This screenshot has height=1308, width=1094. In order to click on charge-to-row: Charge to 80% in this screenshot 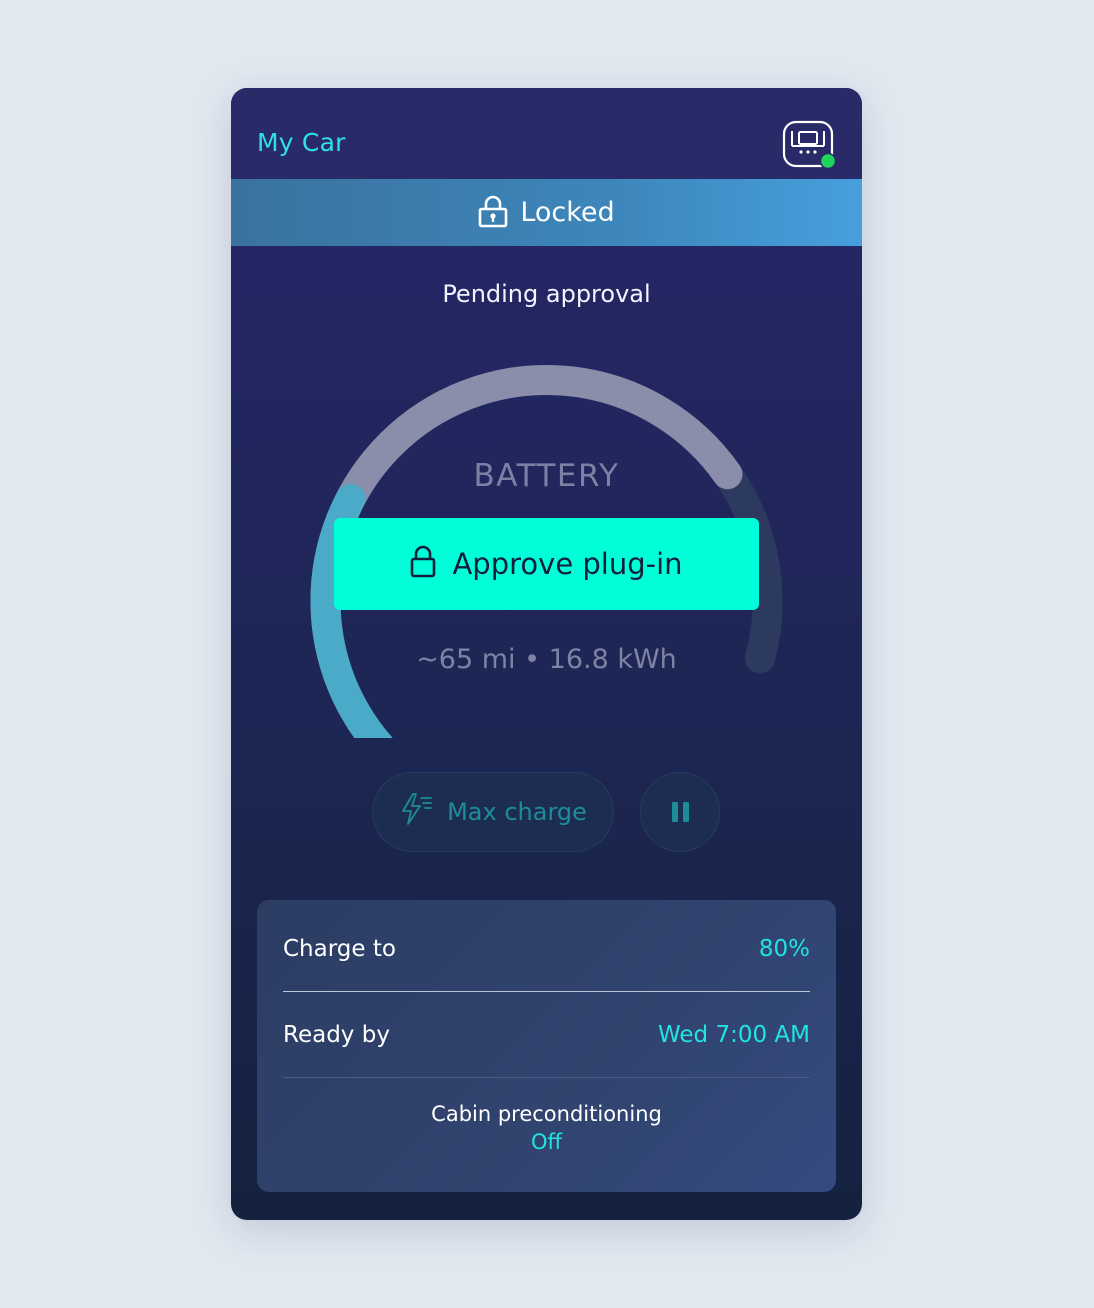, I will do `click(546, 949)`.